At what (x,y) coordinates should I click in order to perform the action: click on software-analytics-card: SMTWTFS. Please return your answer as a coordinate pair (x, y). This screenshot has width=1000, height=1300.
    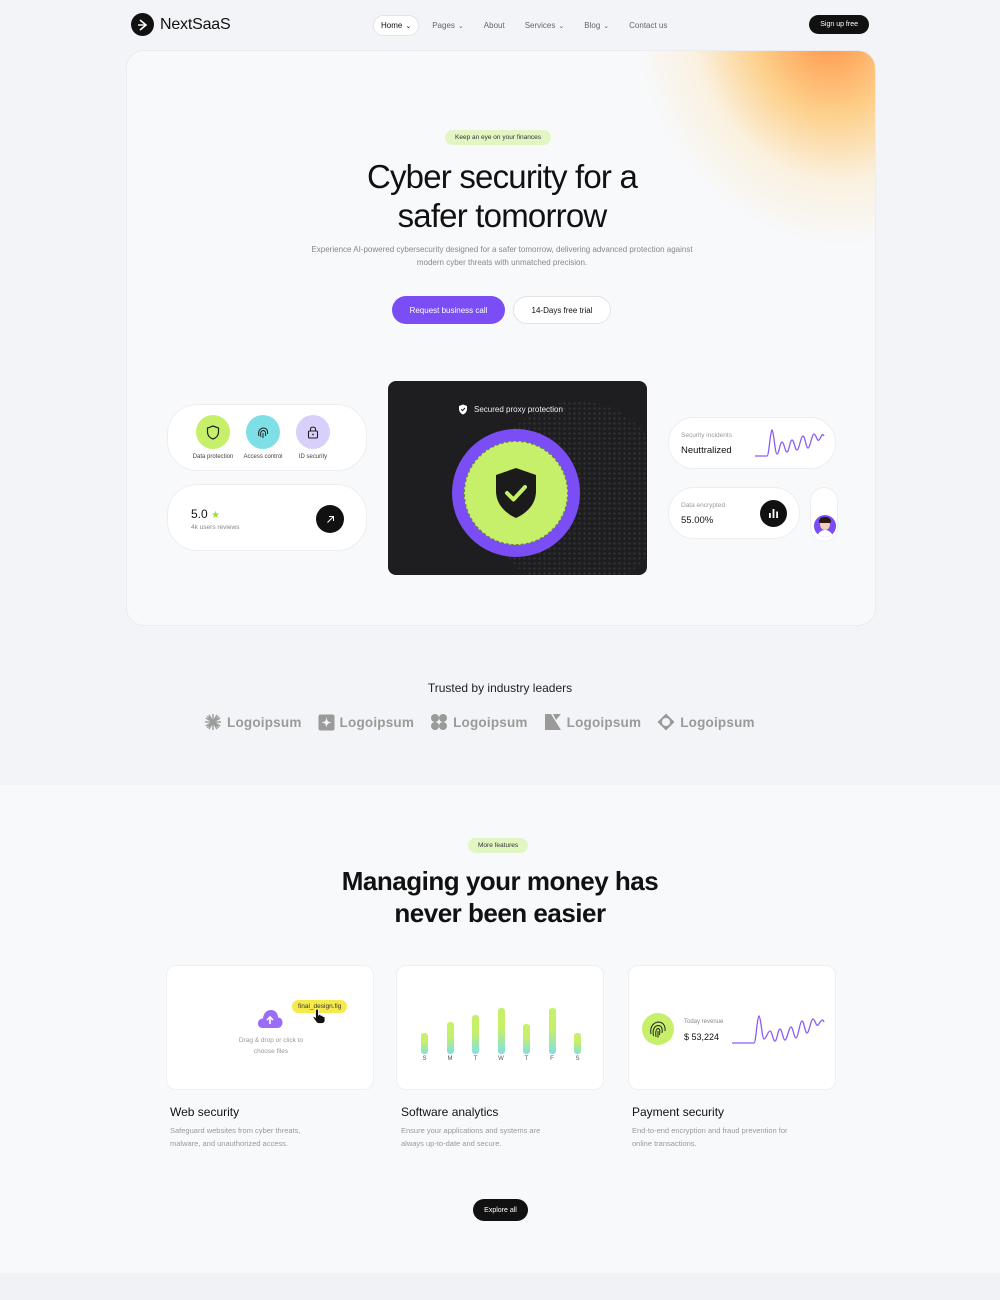
    Looking at the image, I should click on (500, 1027).